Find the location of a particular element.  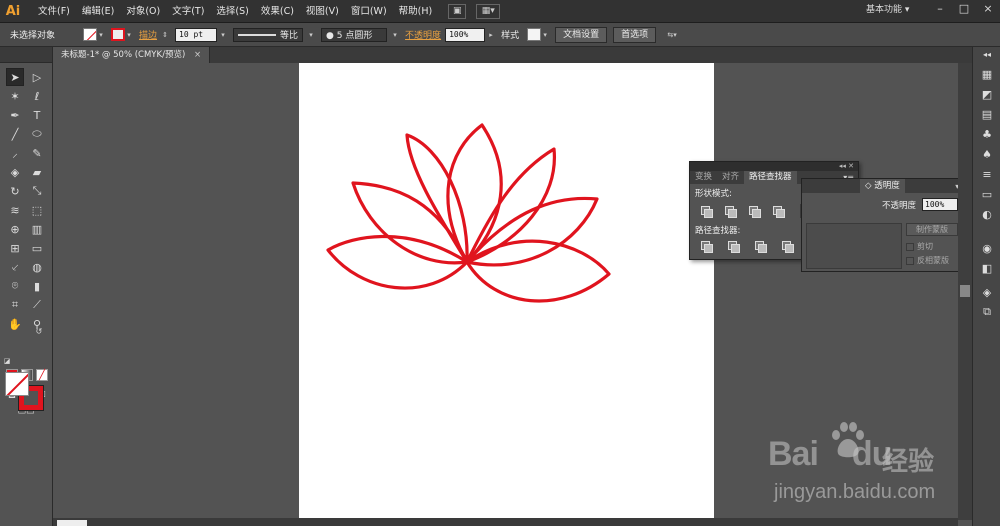

swatches-panel-icon: ▤ is located at coordinates (987, 114).